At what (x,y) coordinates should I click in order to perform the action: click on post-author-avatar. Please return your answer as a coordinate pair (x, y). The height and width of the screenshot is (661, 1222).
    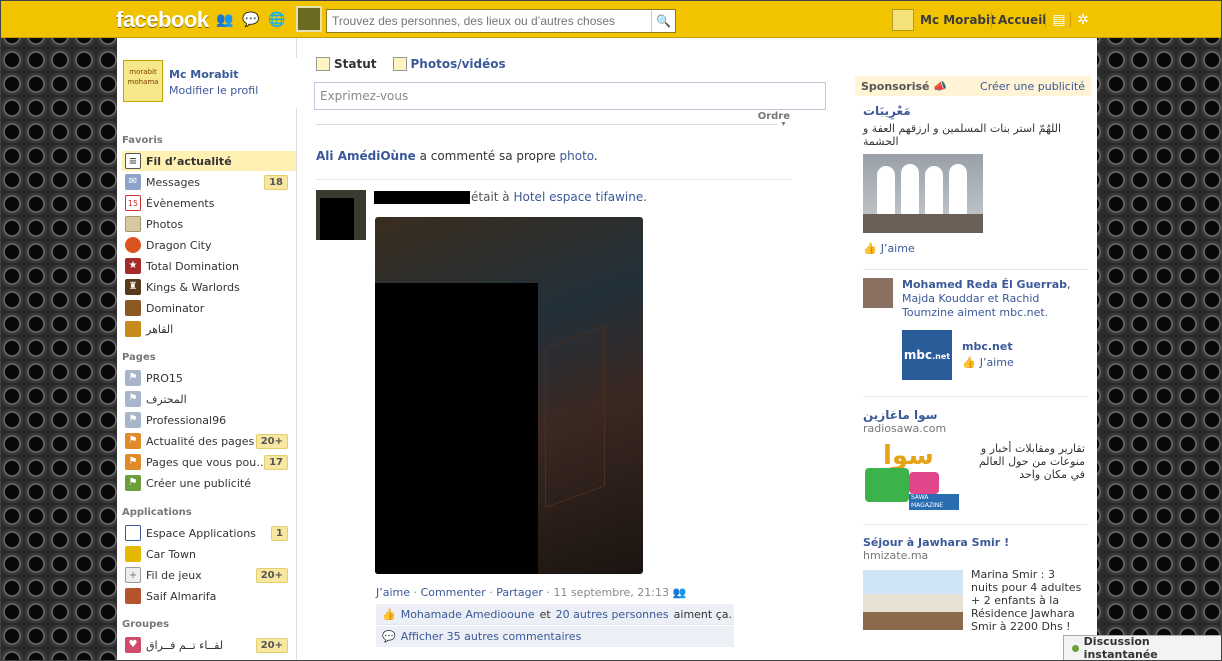
    Looking at the image, I should click on (341, 215).